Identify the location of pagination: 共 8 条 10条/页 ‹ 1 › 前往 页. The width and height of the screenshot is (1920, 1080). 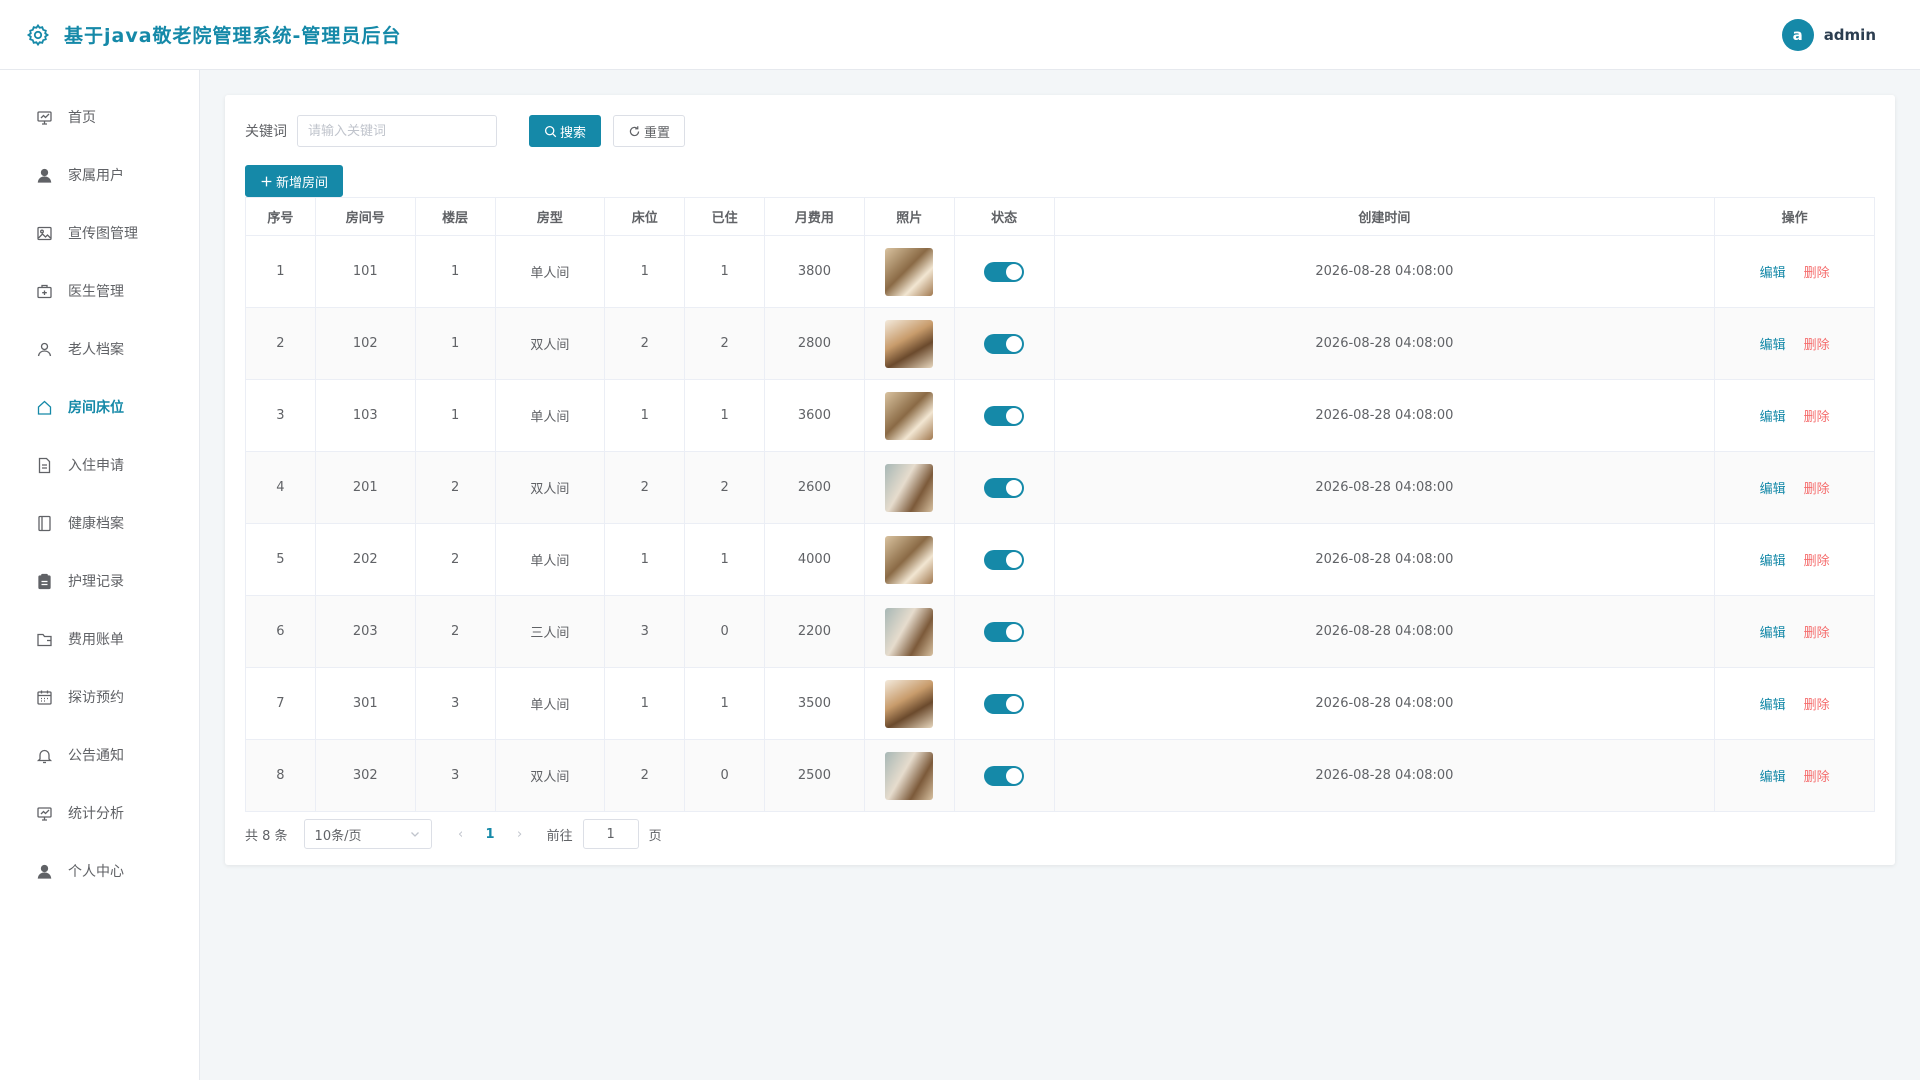
(1060, 834).